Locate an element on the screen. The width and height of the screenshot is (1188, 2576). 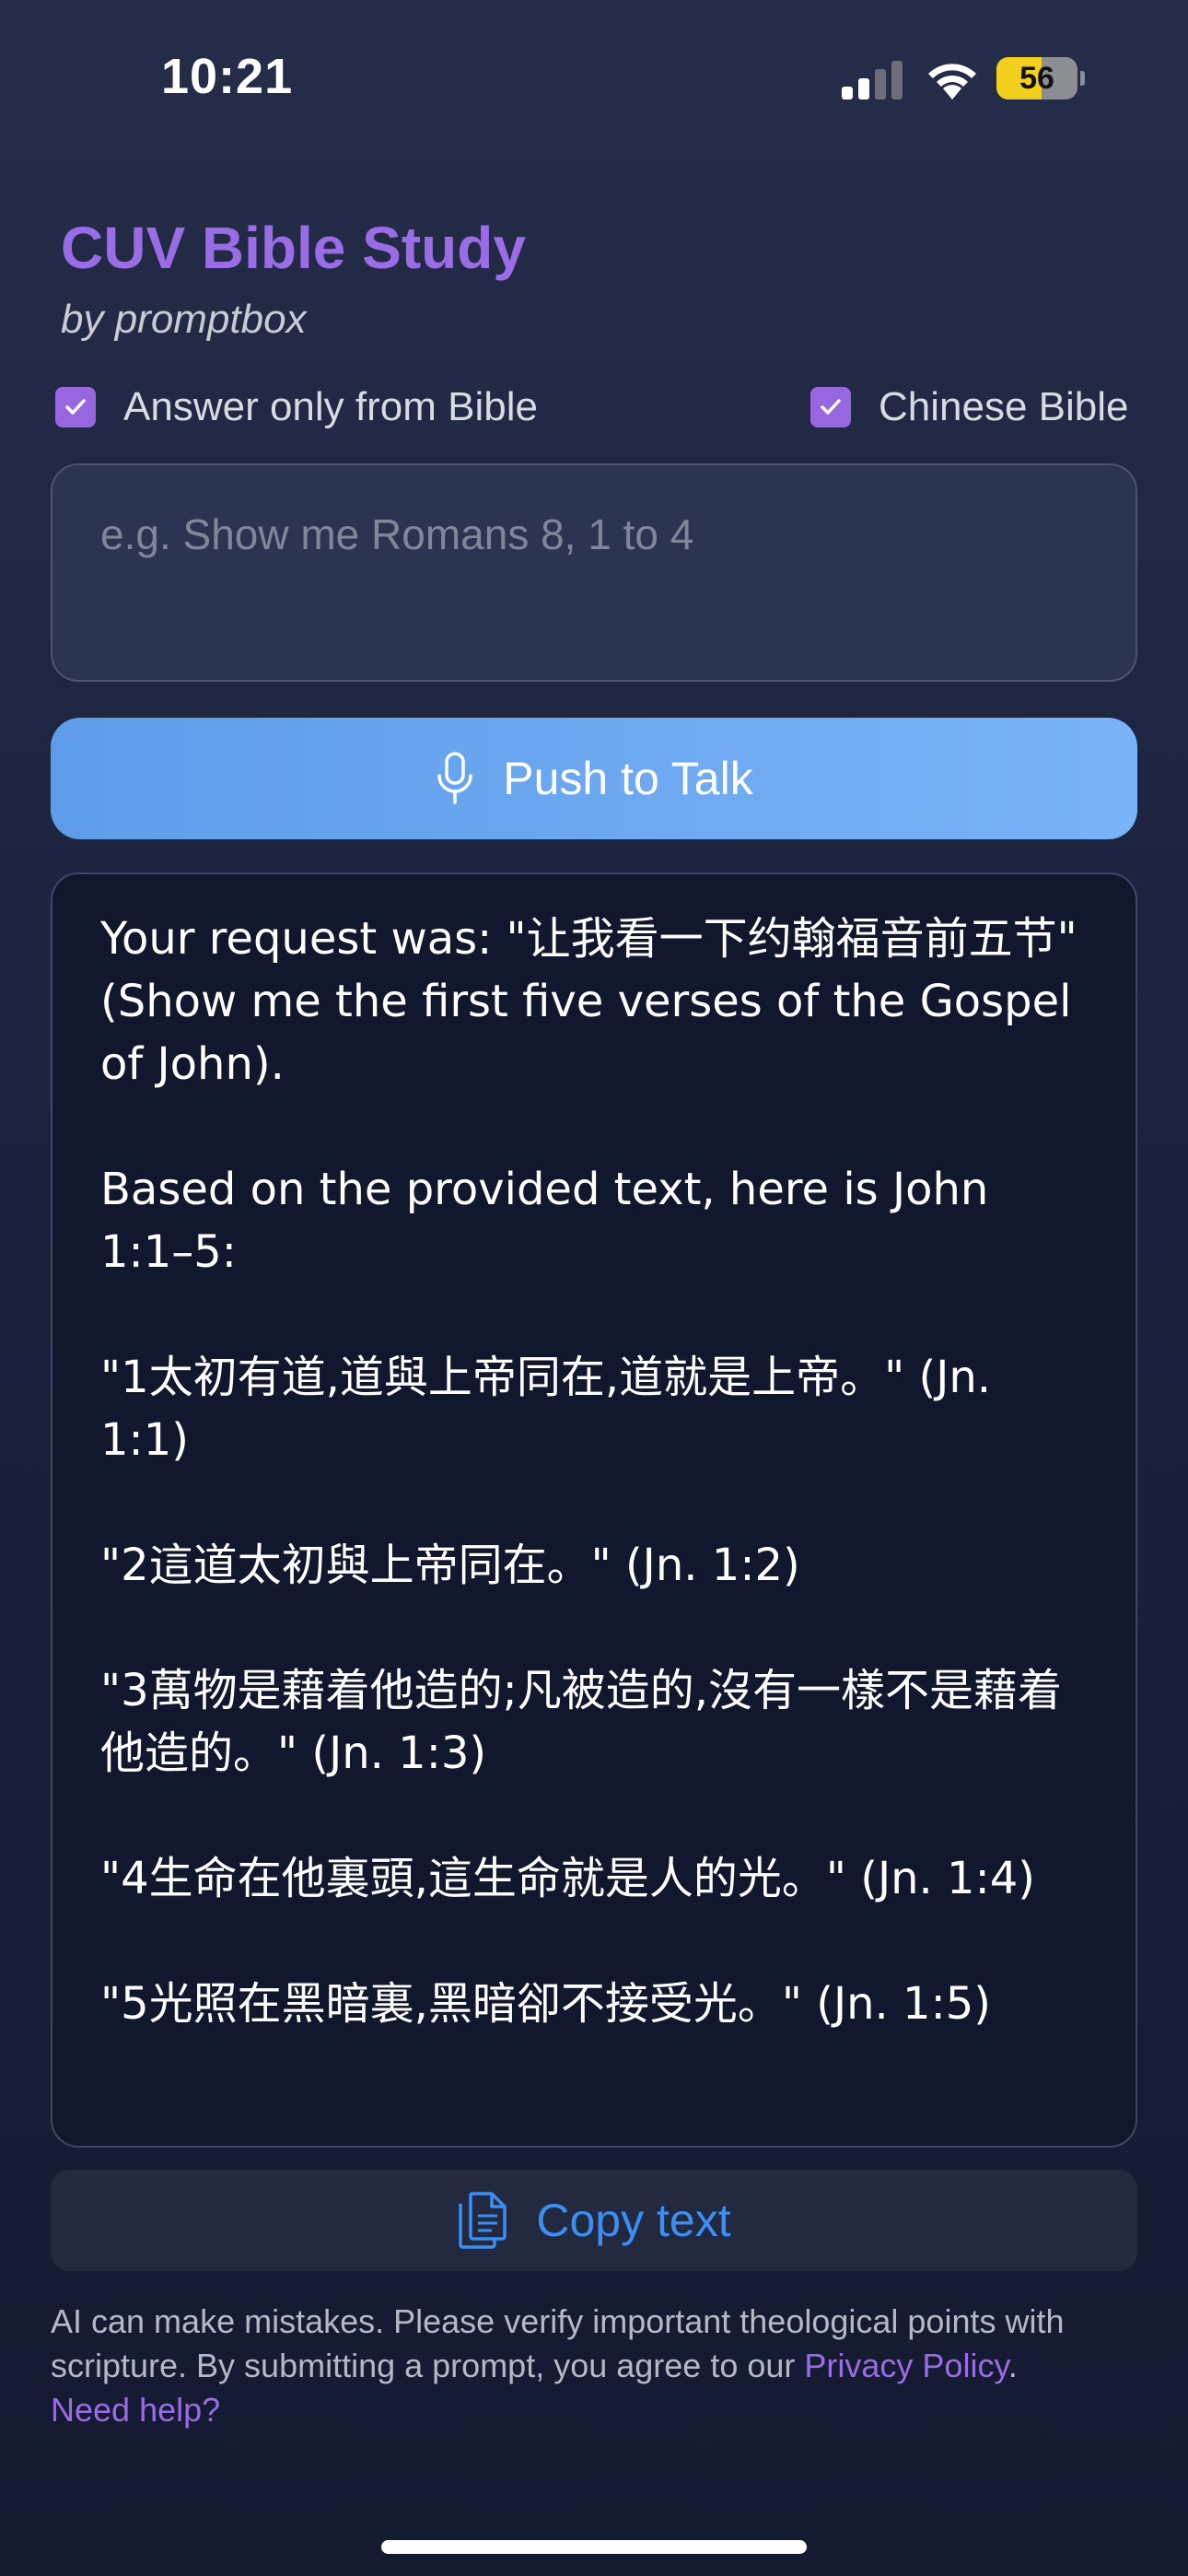
response-paragraph: "2這道太初與上帝同在。" (Jn. 1:2) is located at coordinates (450, 1565).